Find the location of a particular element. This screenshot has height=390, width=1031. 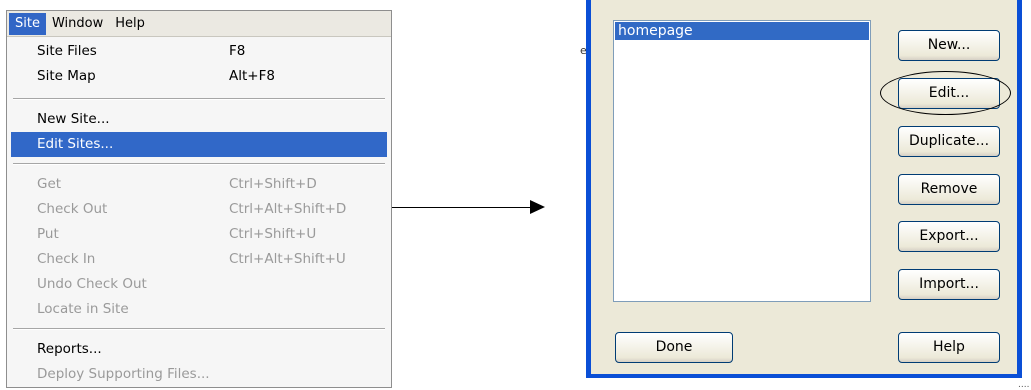

menu-item-shortcut: Ctrl+Alt+Shift+U is located at coordinates (287, 259).